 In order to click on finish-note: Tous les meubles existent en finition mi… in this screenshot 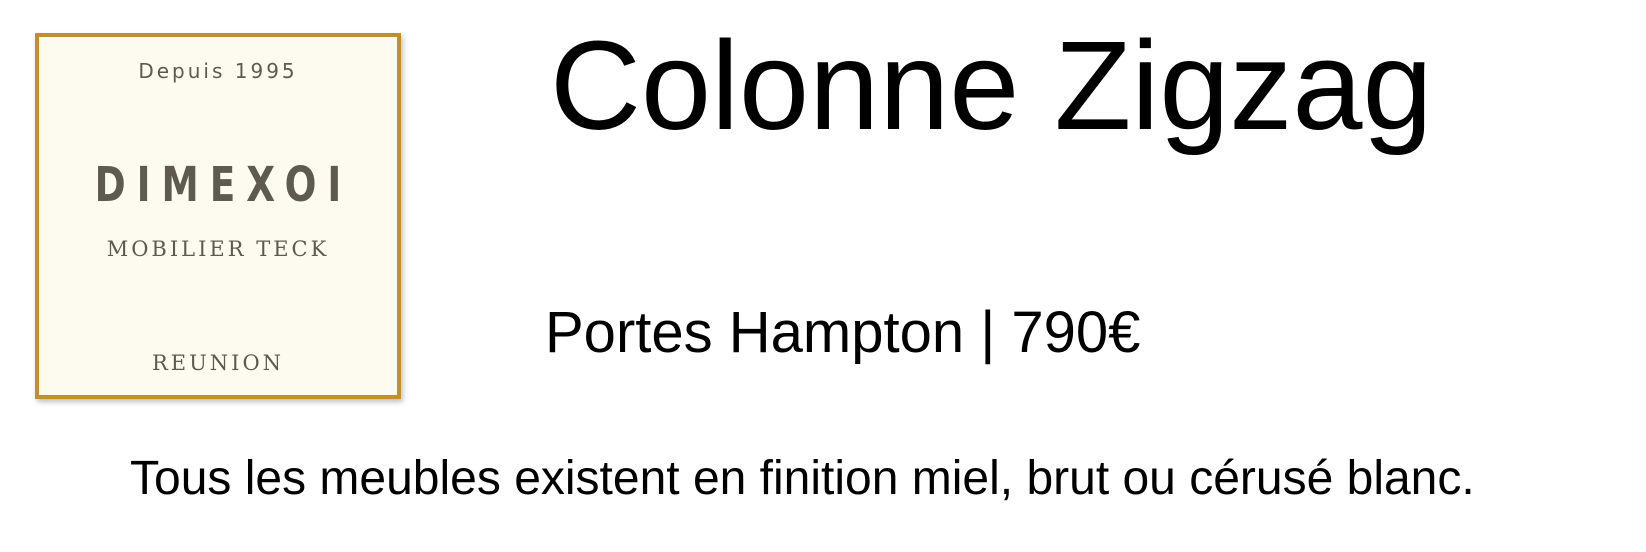, I will do `click(802, 478)`.